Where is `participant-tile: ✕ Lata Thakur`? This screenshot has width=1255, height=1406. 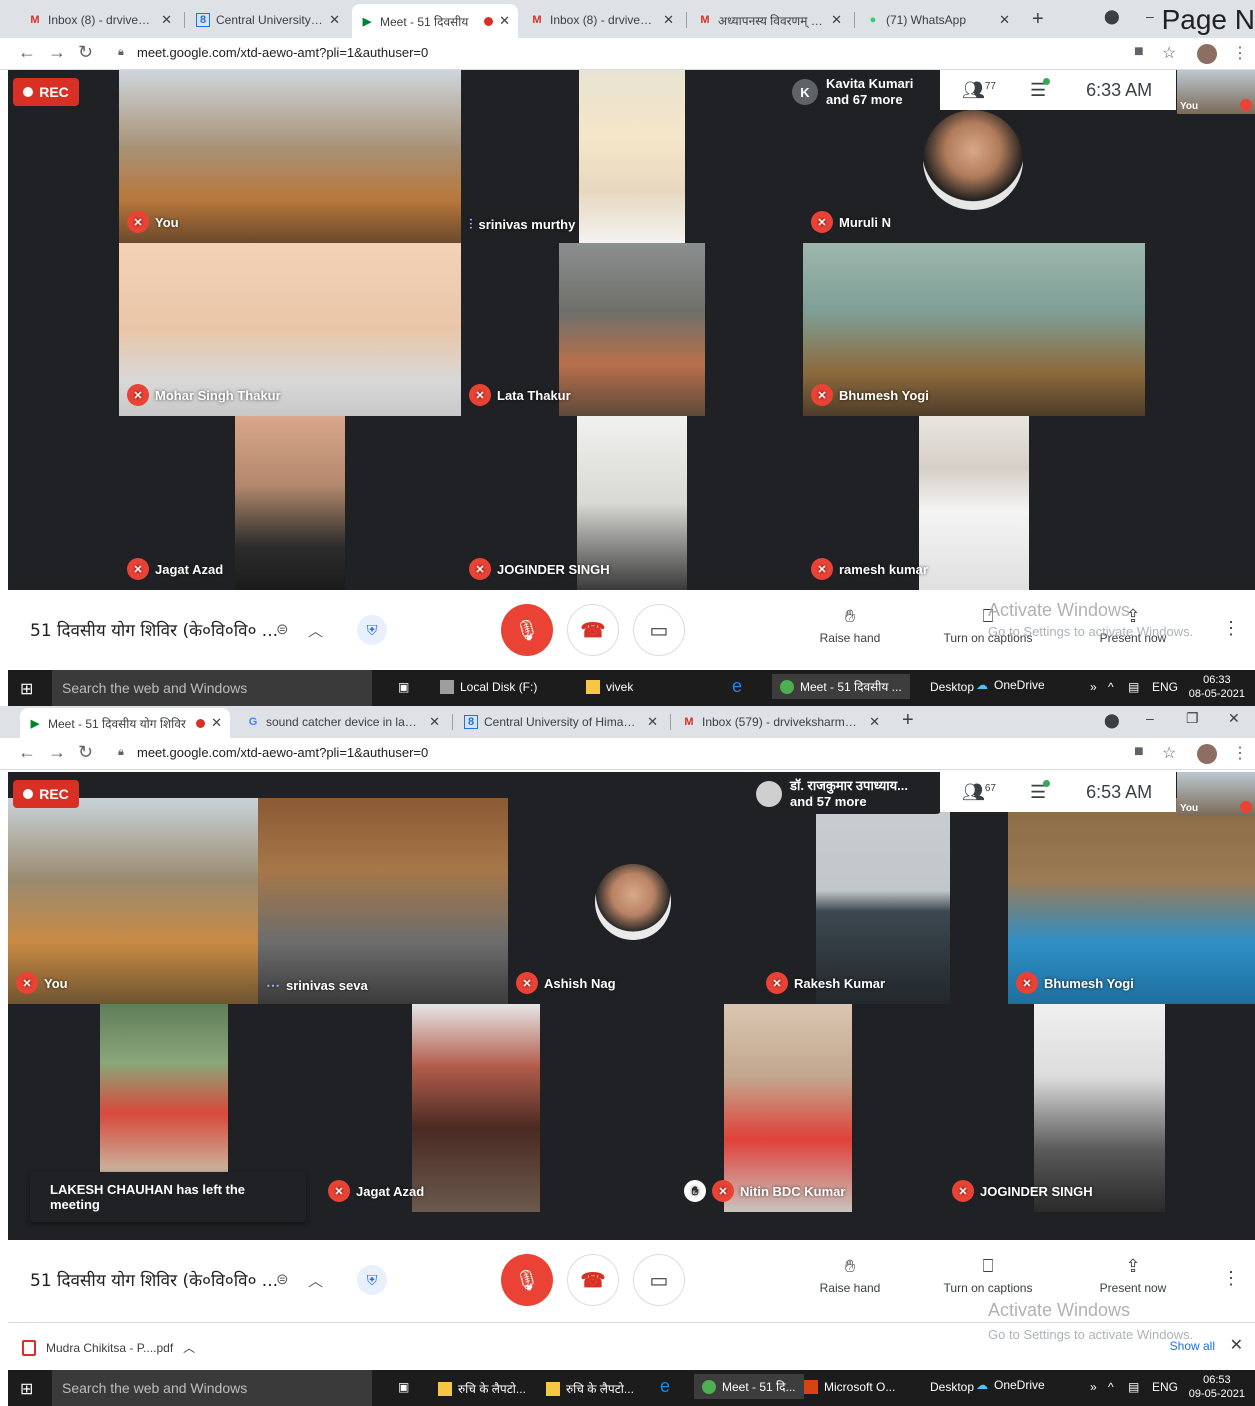 participant-tile: ✕ Lata Thakur is located at coordinates (632, 329).